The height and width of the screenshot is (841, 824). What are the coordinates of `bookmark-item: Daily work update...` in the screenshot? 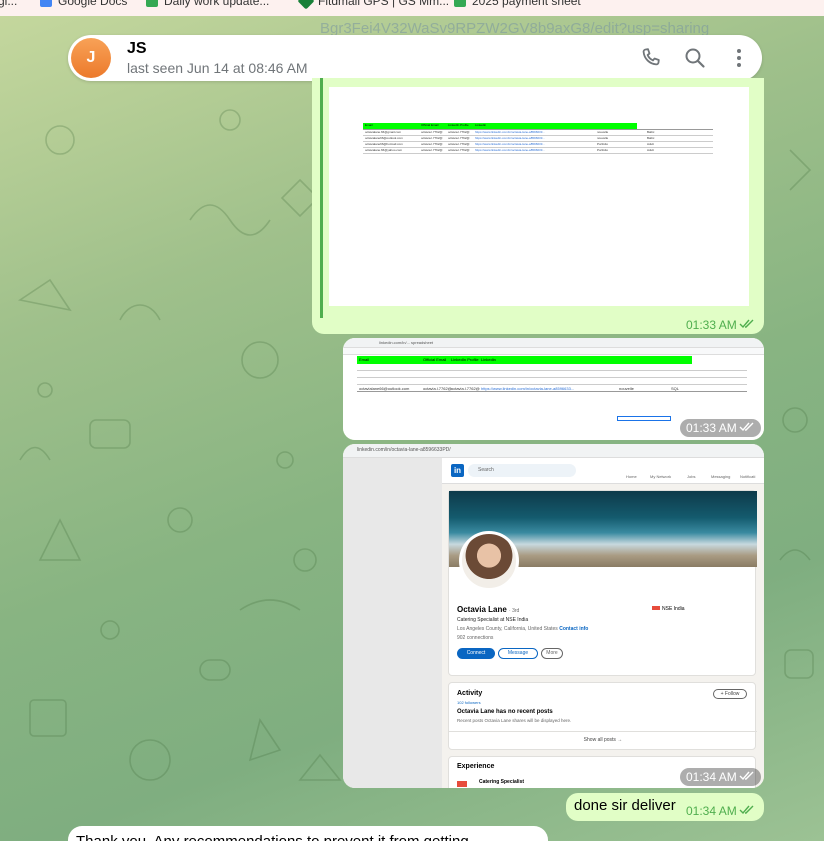 It's located at (207, 4).